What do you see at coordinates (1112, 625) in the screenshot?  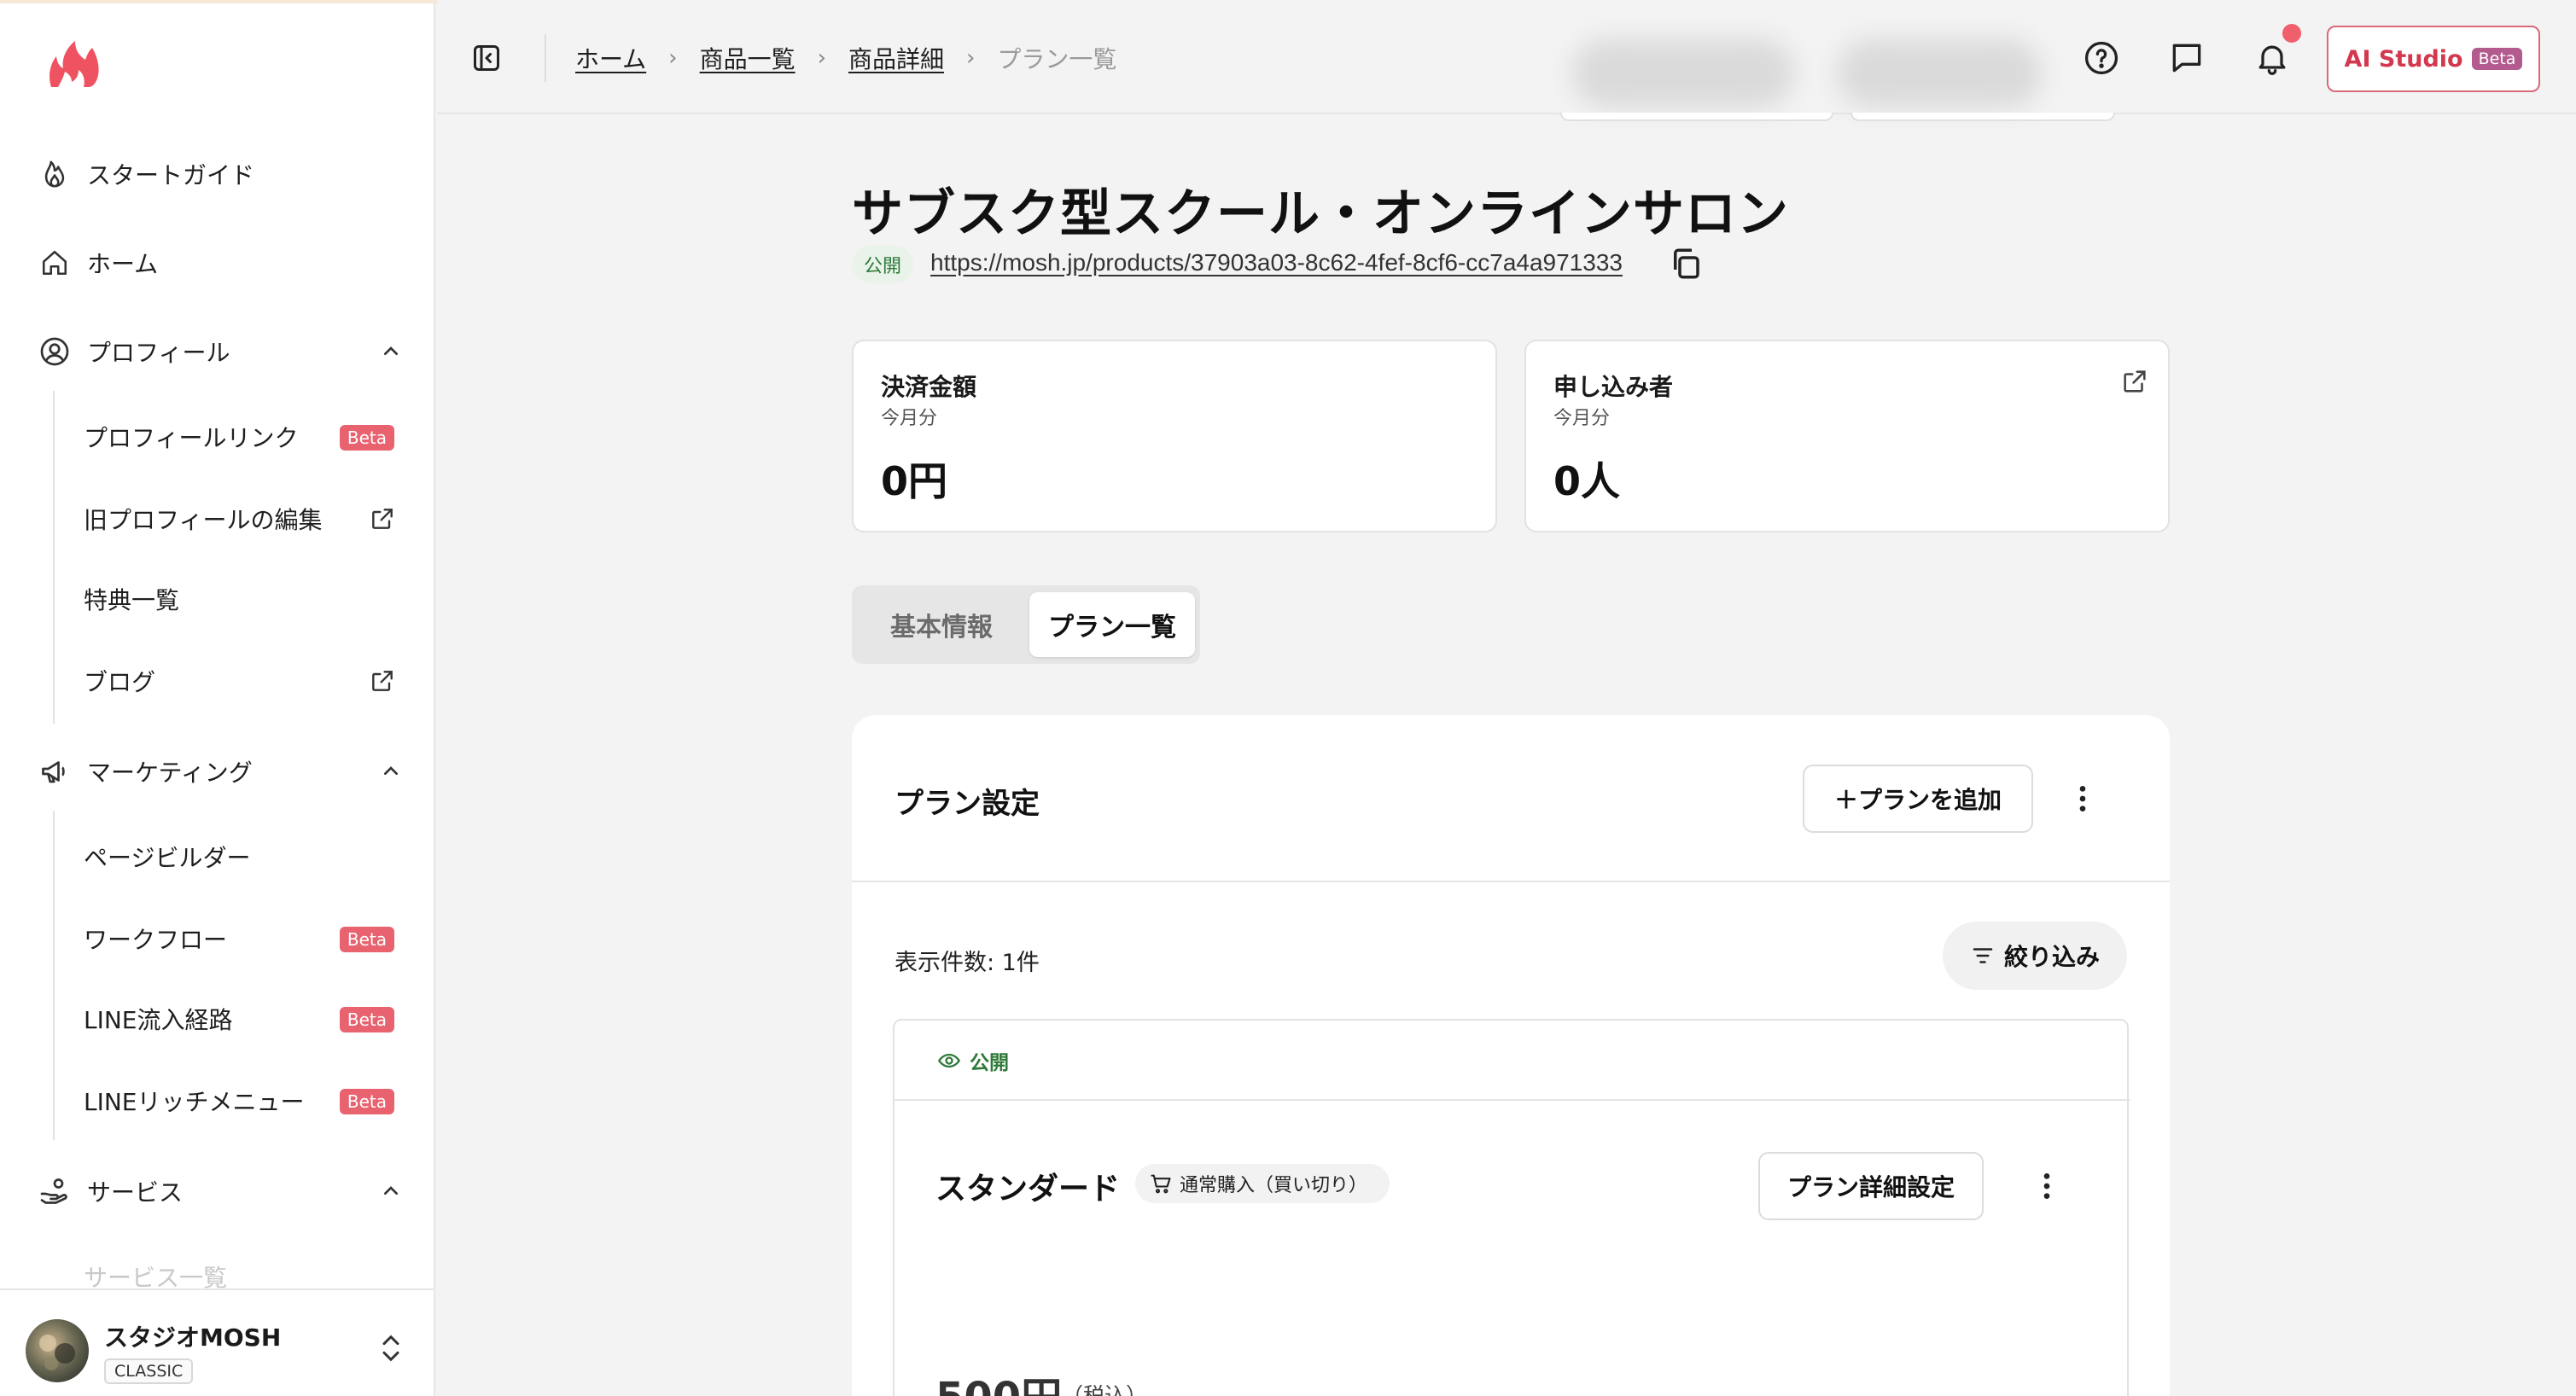 I see `tab-plan-list: プラン一覧` at bounding box center [1112, 625].